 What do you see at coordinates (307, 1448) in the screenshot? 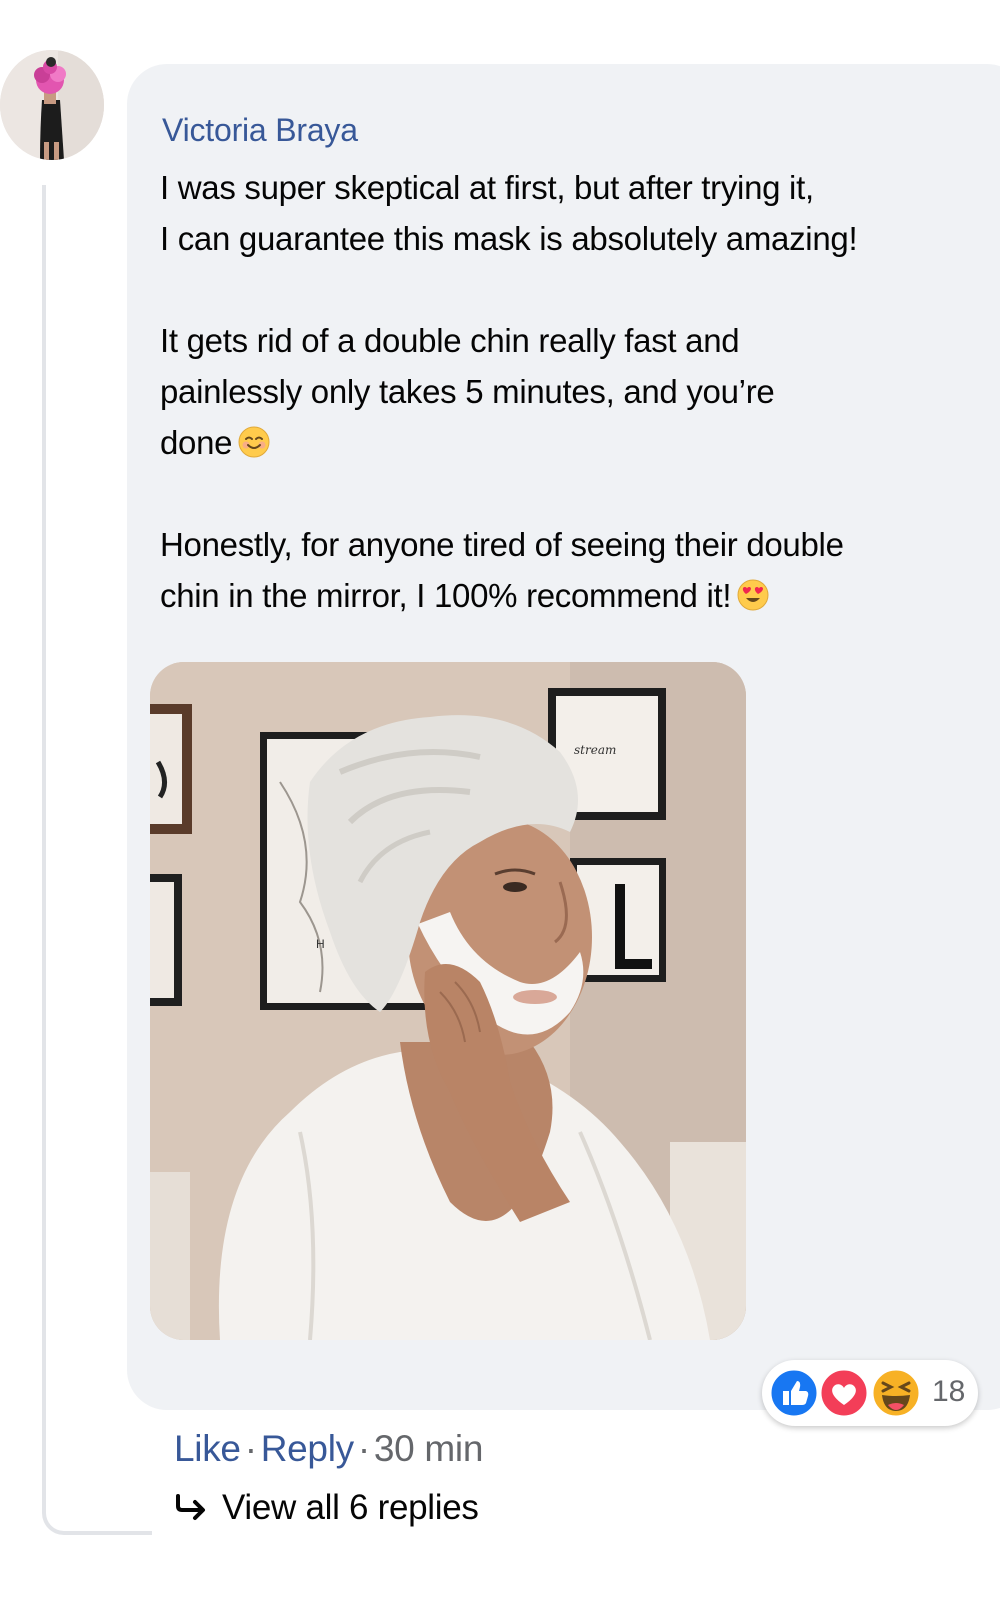
I see `reply-button: Reply` at bounding box center [307, 1448].